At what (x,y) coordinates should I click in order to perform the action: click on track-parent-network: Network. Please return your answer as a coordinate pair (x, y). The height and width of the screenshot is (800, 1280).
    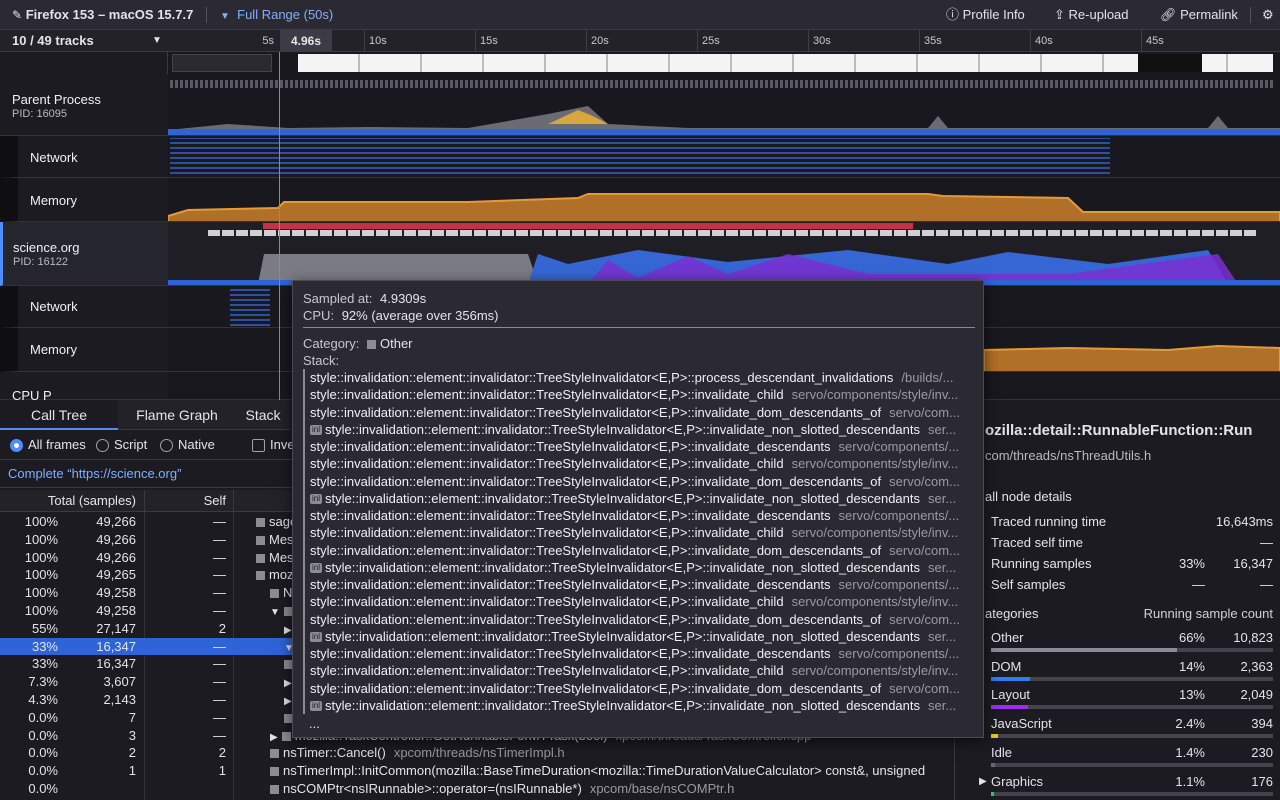
    Looking at the image, I should click on (84, 157).